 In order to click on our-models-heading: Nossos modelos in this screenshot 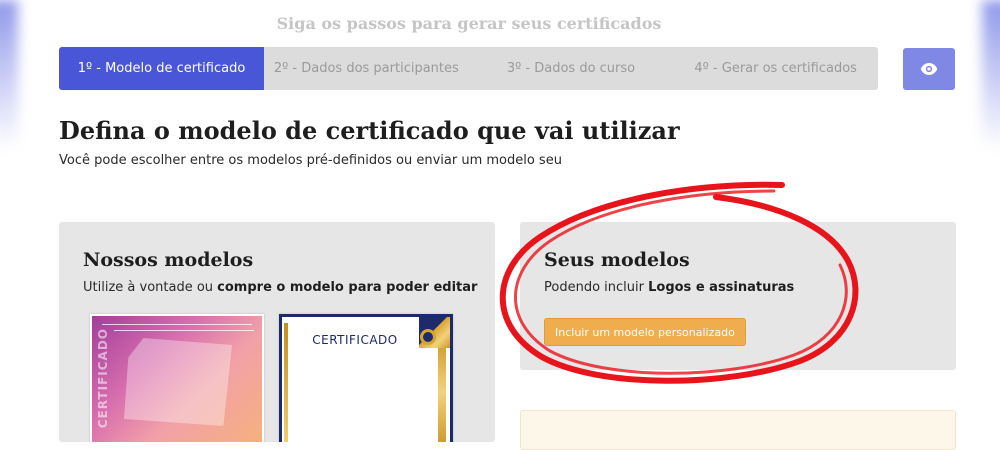, I will do `click(168, 260)`.